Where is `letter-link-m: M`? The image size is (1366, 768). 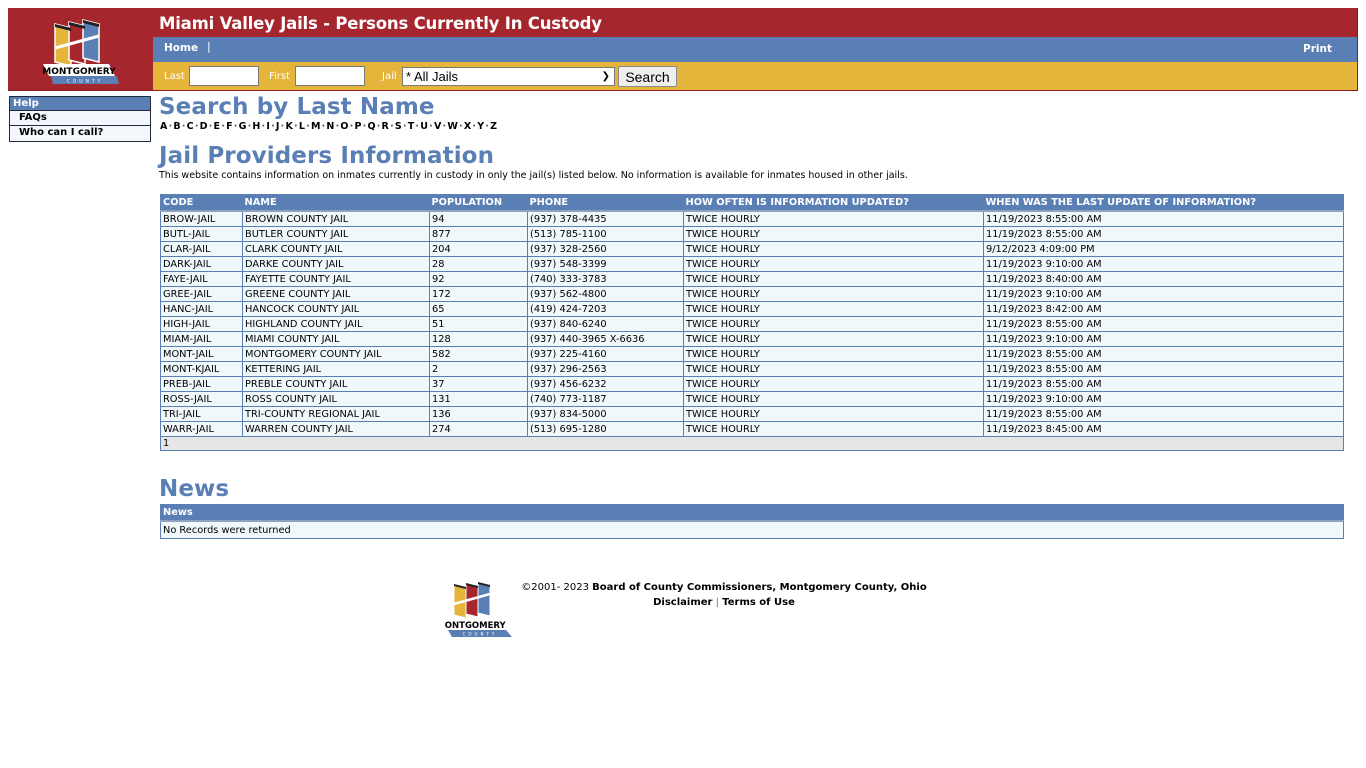 letter-link-m: M is located at coordinates (316, 126).